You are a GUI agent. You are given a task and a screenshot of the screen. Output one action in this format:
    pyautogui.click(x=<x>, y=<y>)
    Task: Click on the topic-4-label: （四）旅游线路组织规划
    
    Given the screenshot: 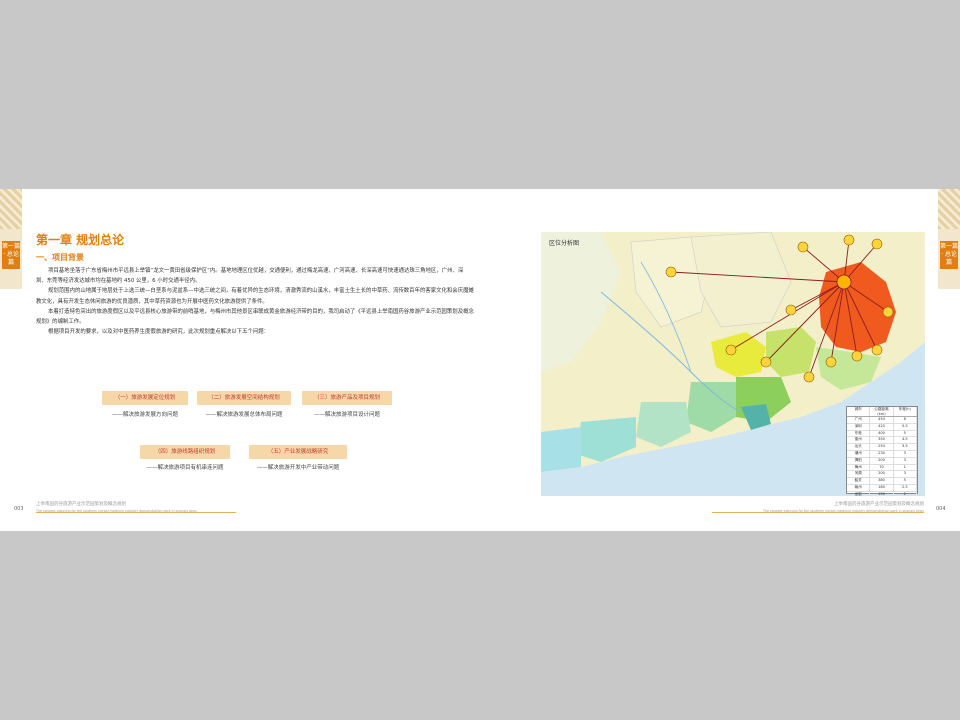 What is the action you would take?
    pyautogui.click(x=185, y=452)
    